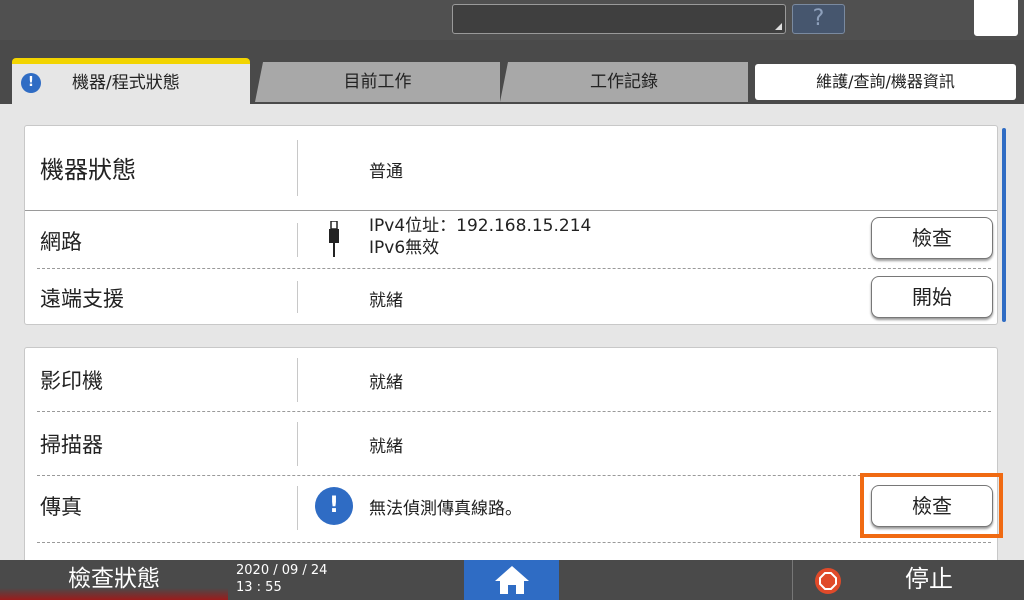  What do you see at coordinates (281, 579) in the screenshot?
I see `datetime: 2020 / 09 / 24 13 : 55` at bounding box center [281, 579].